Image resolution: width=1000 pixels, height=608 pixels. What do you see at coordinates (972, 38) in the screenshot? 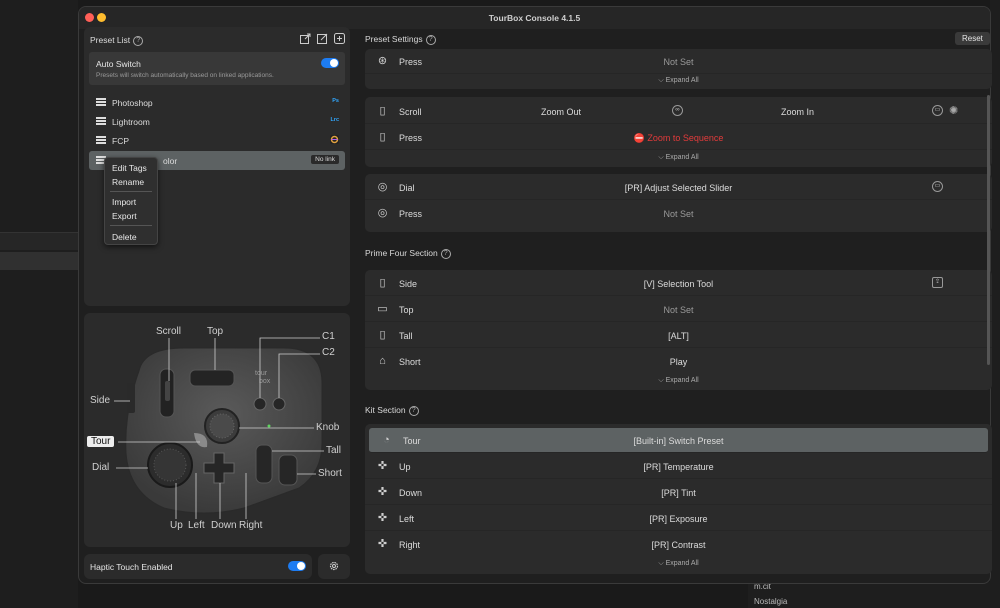
I see `reset-button: Reset` at bounding box center [972, 38].